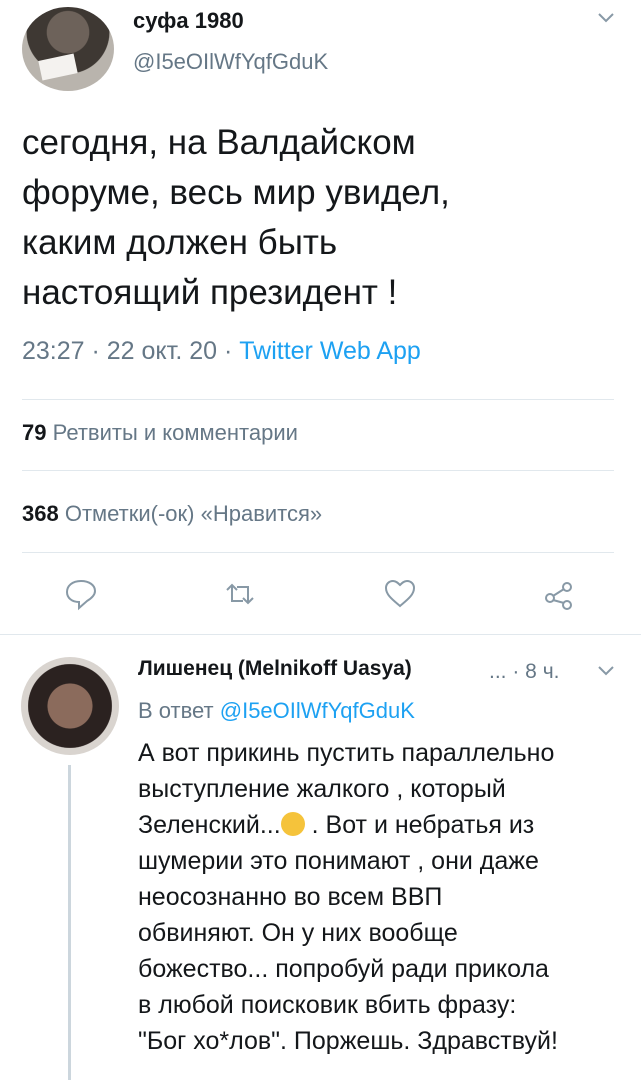 This screenshot has height=1080, width=641. Describe the element at coordinates (536, 671) in the screenshot. I see `reply-timestamp: · 8 ч.` at that location.